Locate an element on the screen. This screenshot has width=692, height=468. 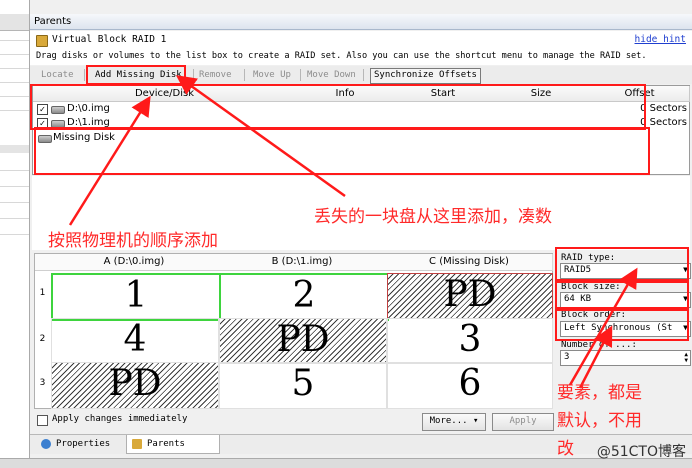
more-button: More... ▾ is located at coordinates (454, 422).